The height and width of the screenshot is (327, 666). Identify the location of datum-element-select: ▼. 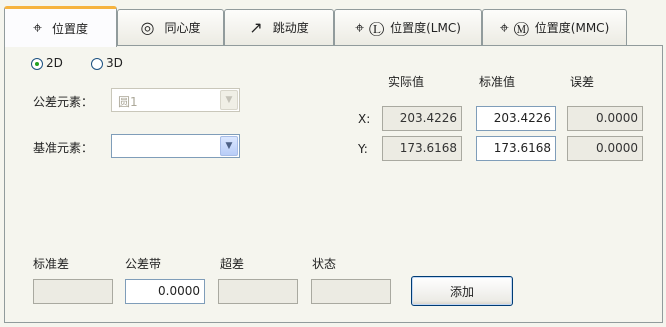
(175, 146).